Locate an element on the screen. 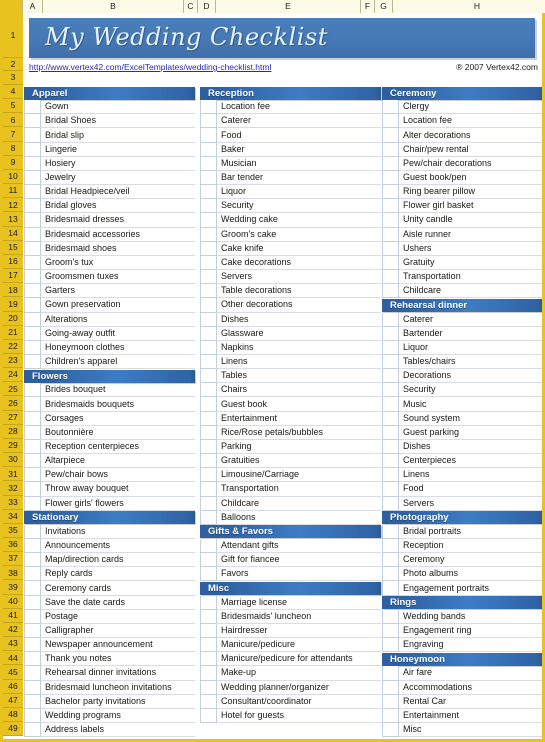 The height and width of the screenshot is (742, 545). checklist-item-label: Ceremony is located at coordinates (470, 560).